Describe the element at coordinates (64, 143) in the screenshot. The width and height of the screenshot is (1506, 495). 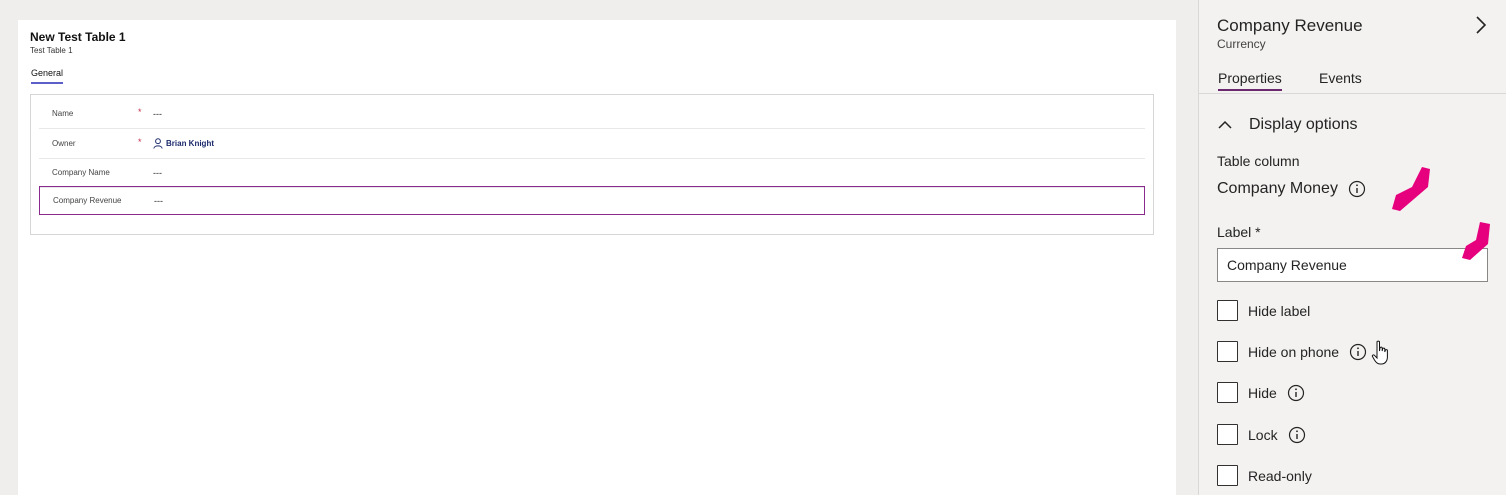
I see `field-label: Owner` at that location.